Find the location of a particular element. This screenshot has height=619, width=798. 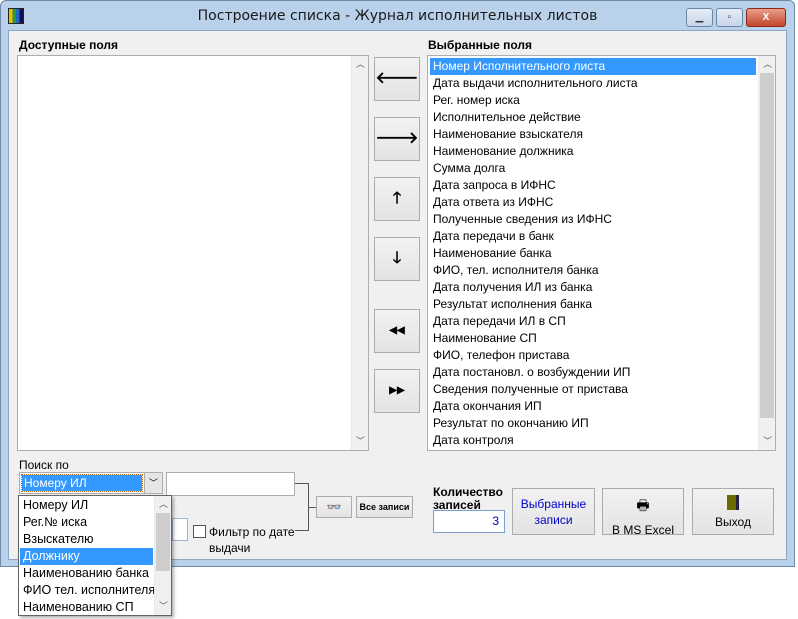

dropdown-option: Взыскателю is located at coordinates (86, 539).